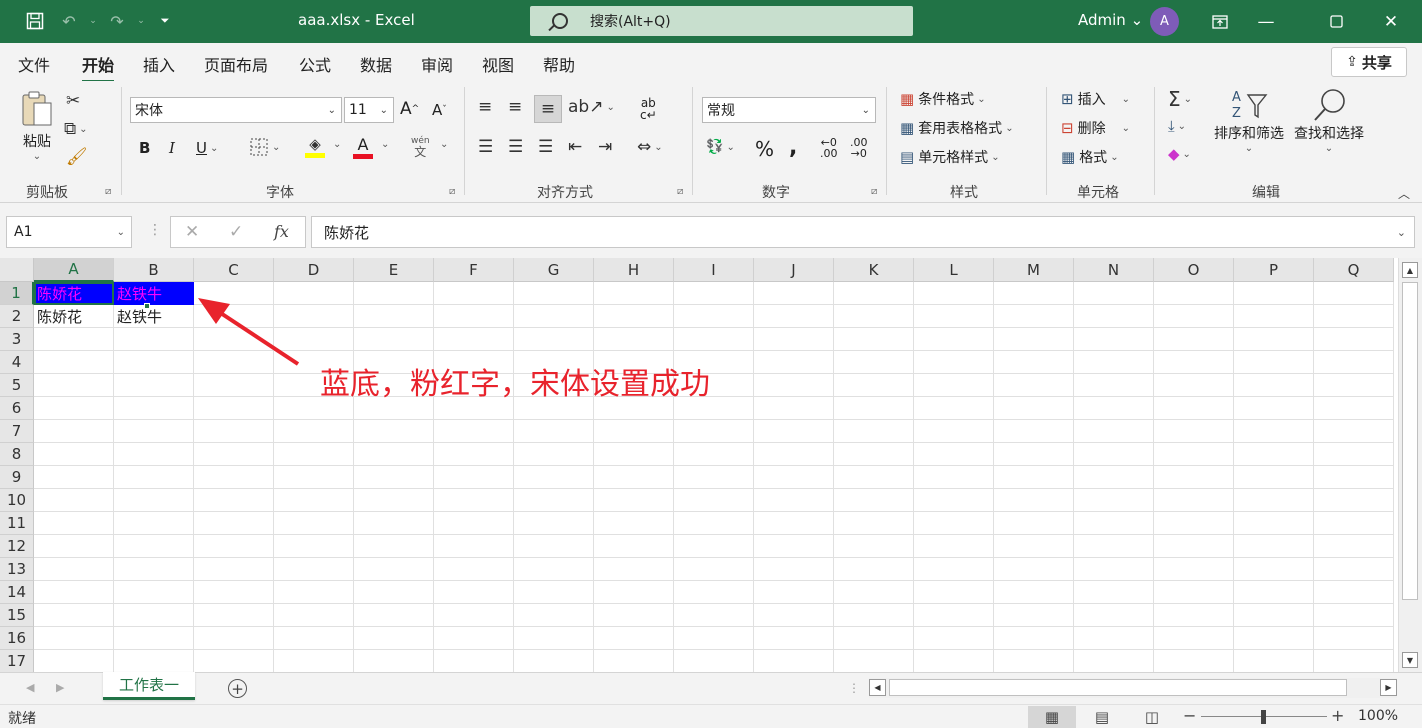 Image resolution: width=1422 pixels, height=728 pixels. What do you see at coordinates (144, 148) in the screenshot?
I see `bold-icon: B` at bounding box center [144, 148].